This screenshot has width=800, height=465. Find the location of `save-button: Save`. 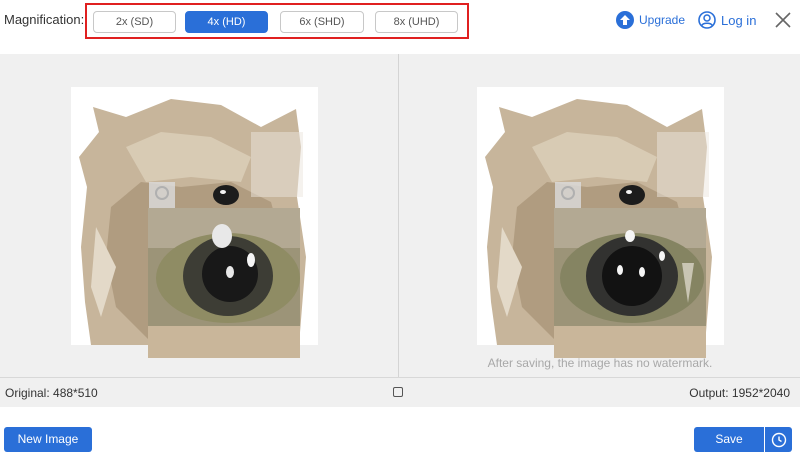

save-button: Save is located at coordinates (729, 439).